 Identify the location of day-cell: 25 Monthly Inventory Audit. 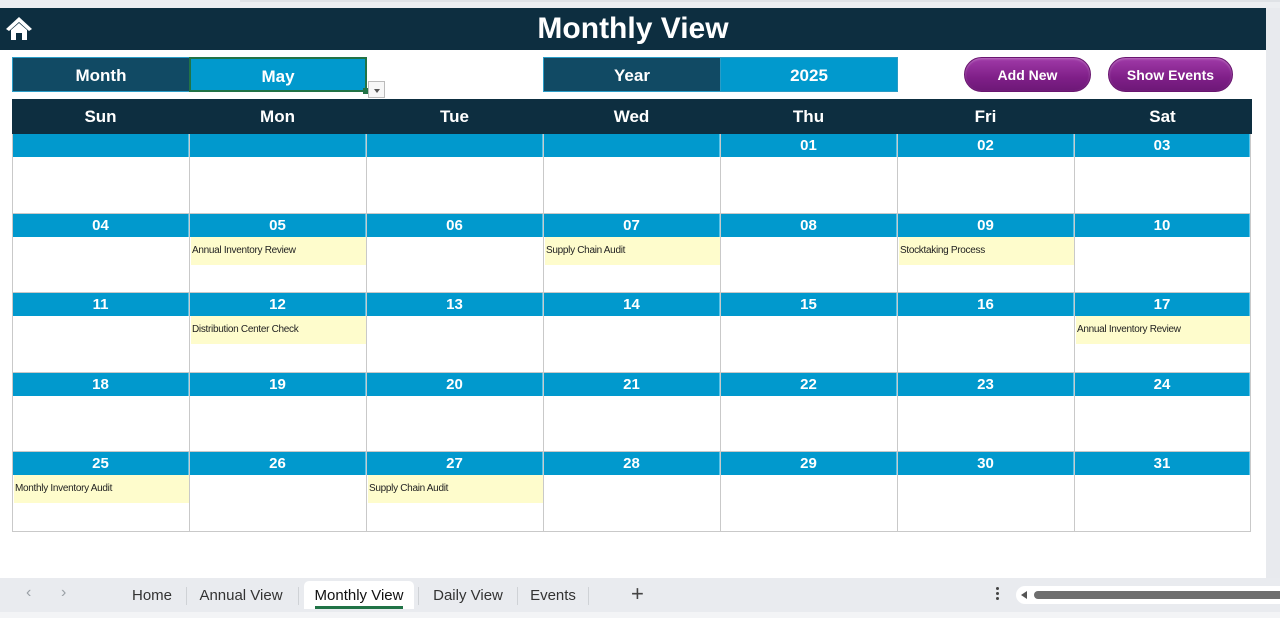
(100, 492).